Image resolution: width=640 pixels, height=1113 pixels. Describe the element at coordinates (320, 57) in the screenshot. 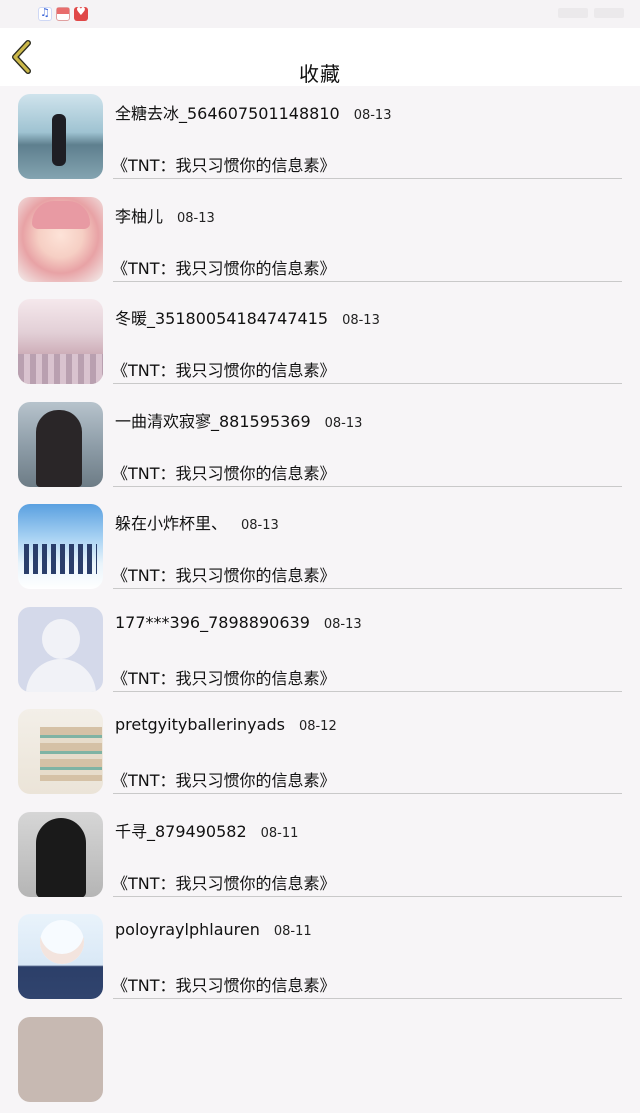

I see `header: 收藏` at that location.